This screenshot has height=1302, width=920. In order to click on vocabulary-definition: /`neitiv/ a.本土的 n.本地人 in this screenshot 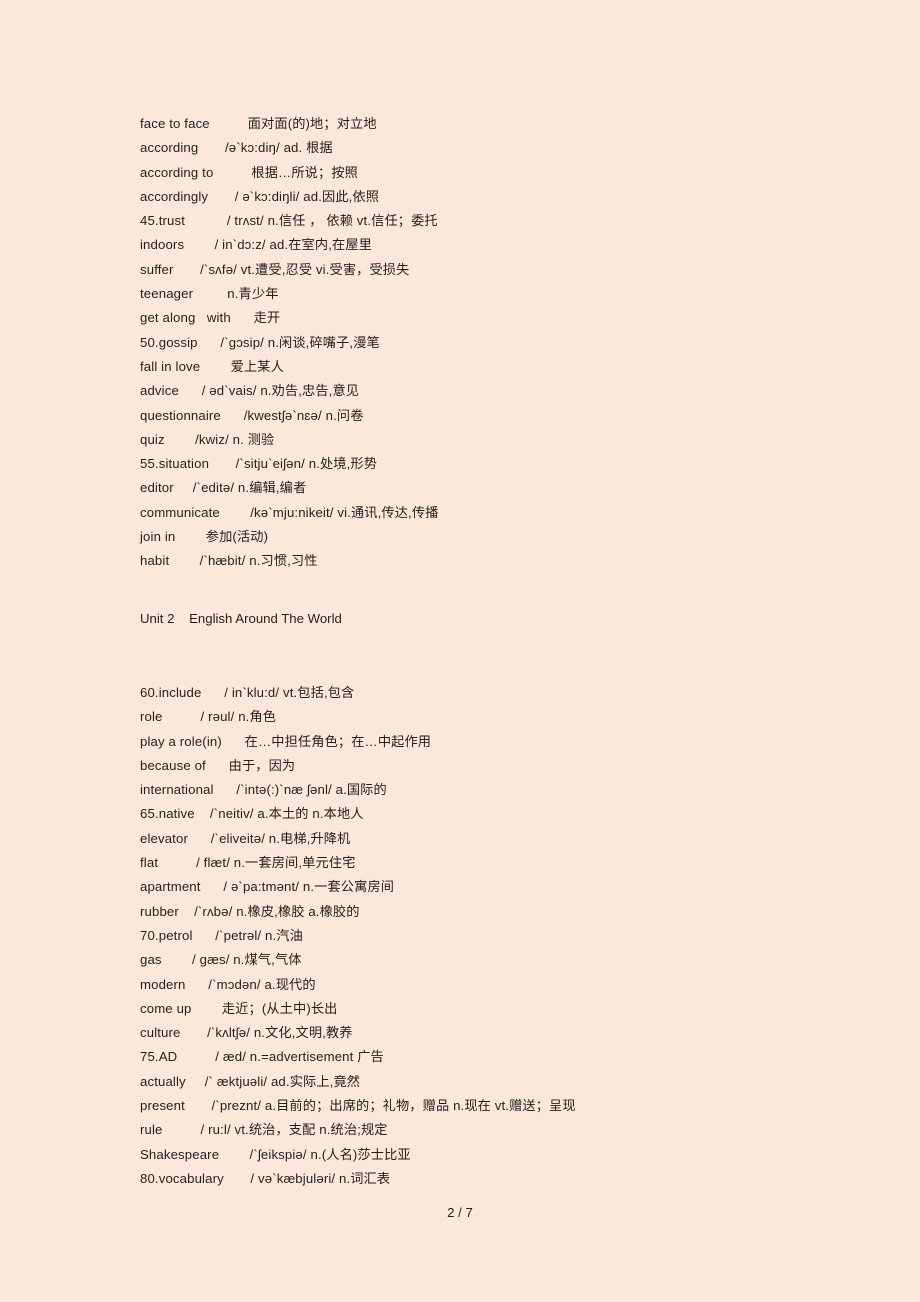, I will do `click(286, 814)`.